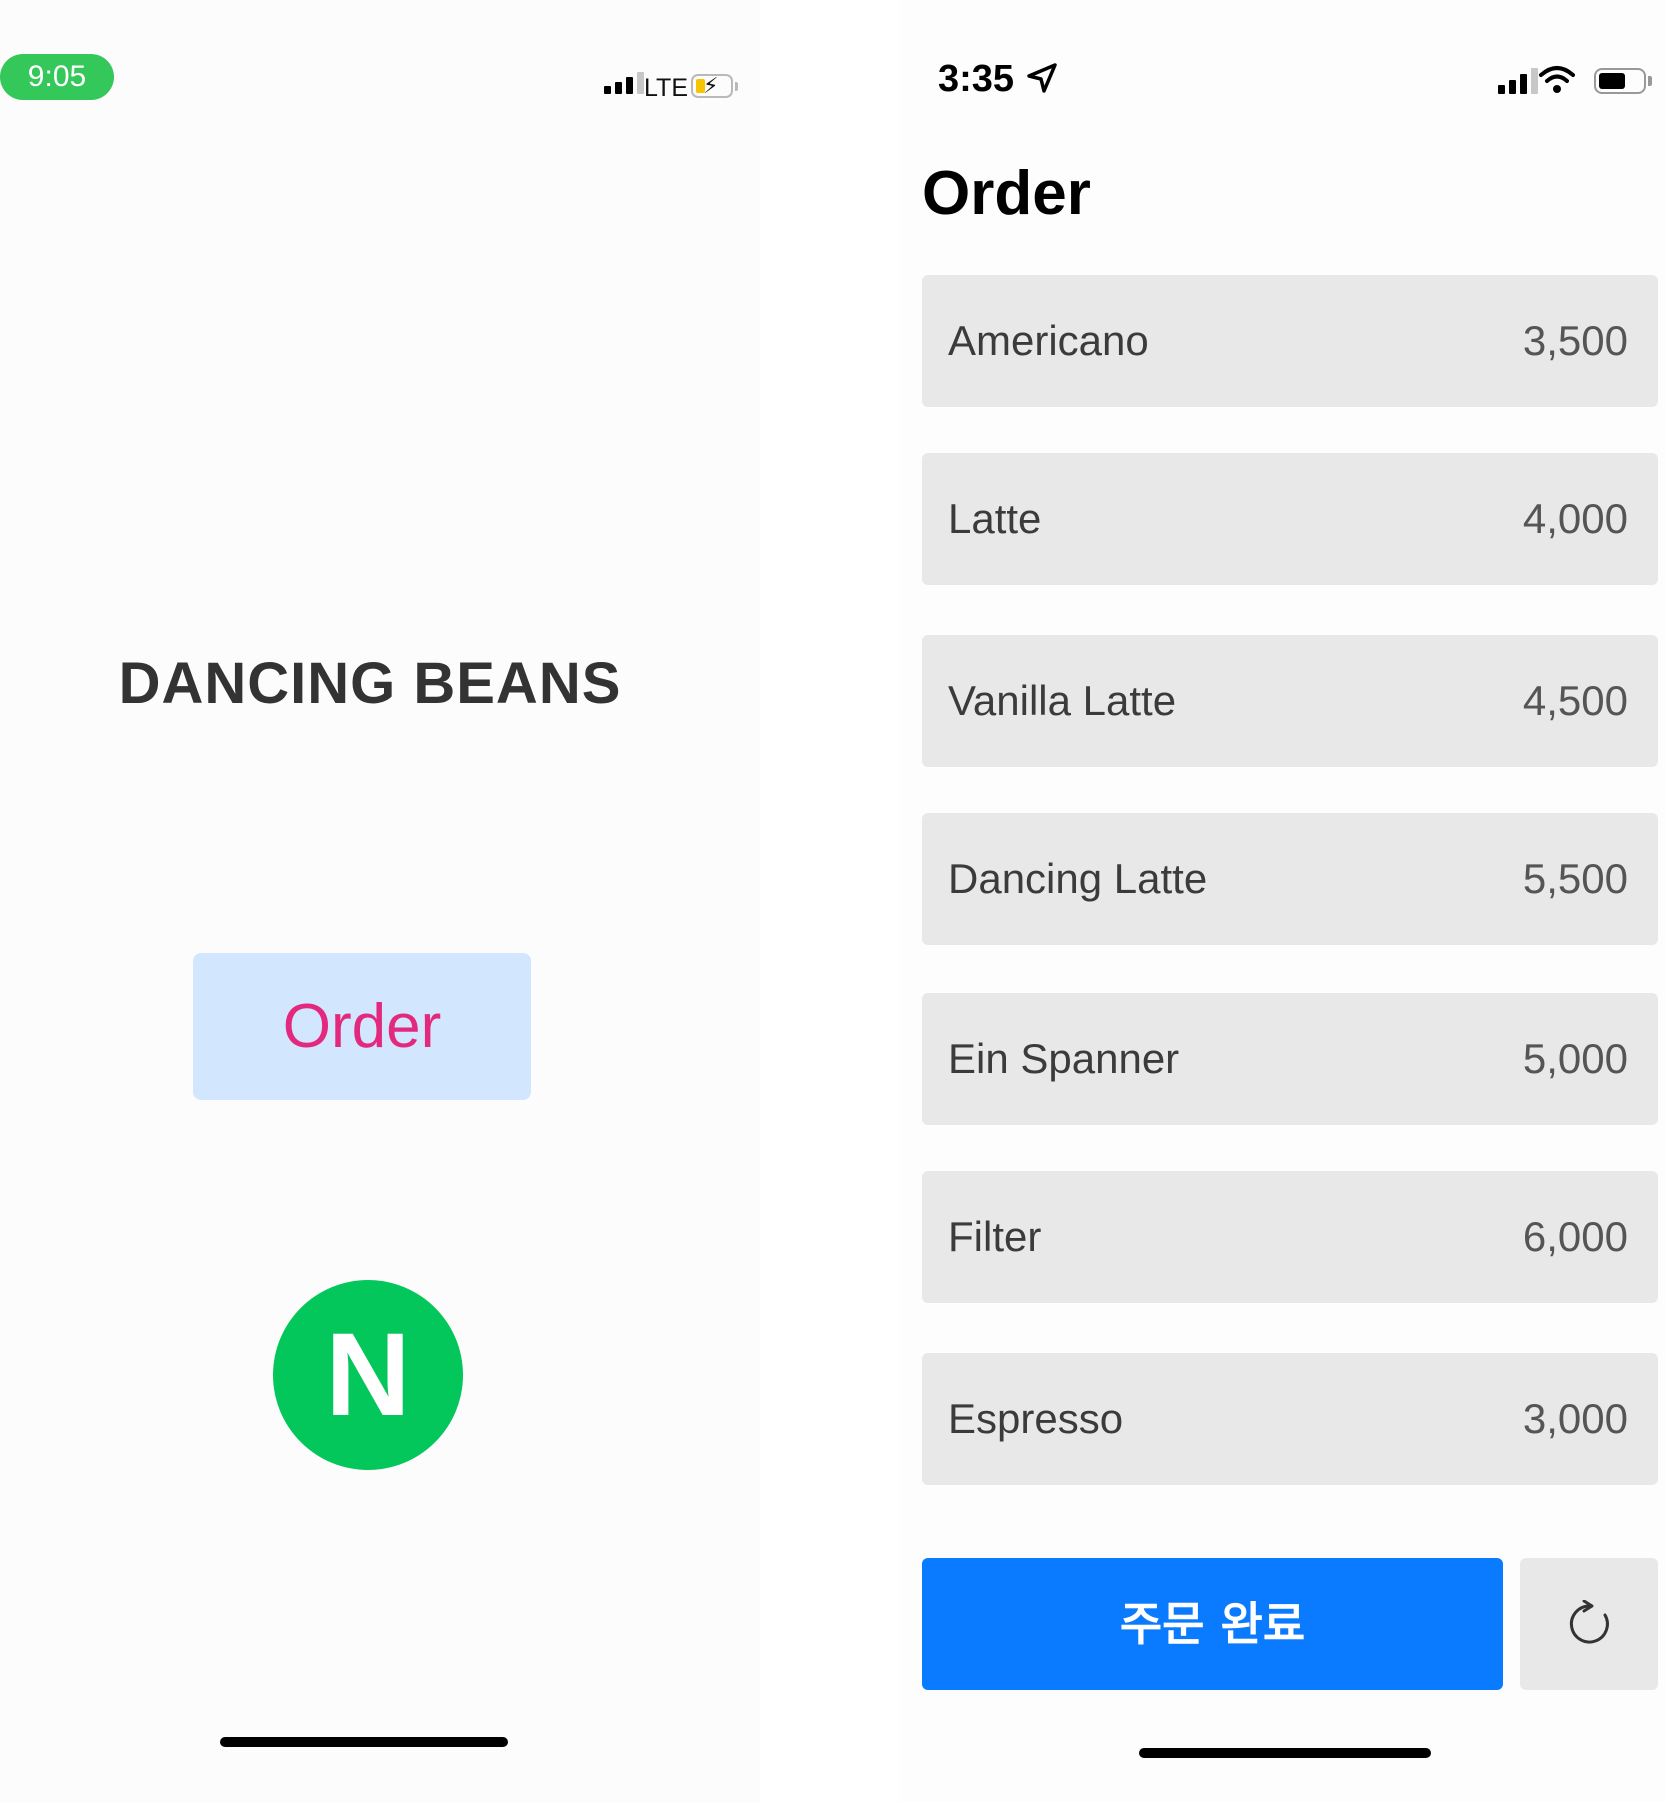 The width and height of the screenshot is (1666, 1802). What do you see at coordinates (1290, 701) in the screenshot?
I see `menu-item-vanilla-latte: Vanilla Latte 4,500` at bounding box center [1290, 701].